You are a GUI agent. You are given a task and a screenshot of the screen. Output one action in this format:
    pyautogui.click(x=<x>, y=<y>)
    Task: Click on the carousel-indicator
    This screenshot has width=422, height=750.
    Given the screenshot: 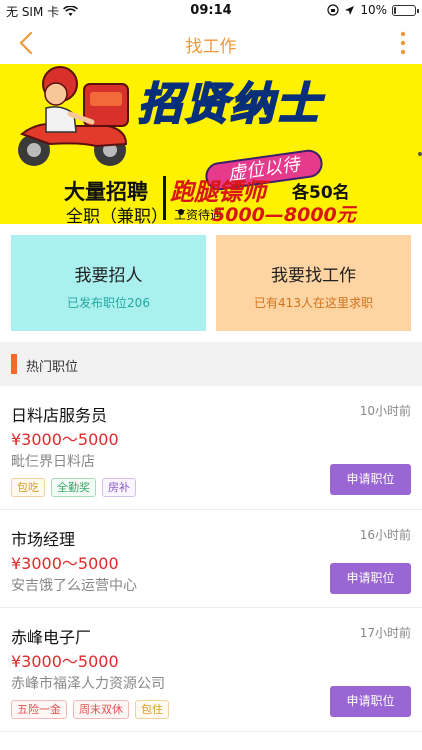 What is the action you would take?
    pyautogui.click(x=181, y=212)
    